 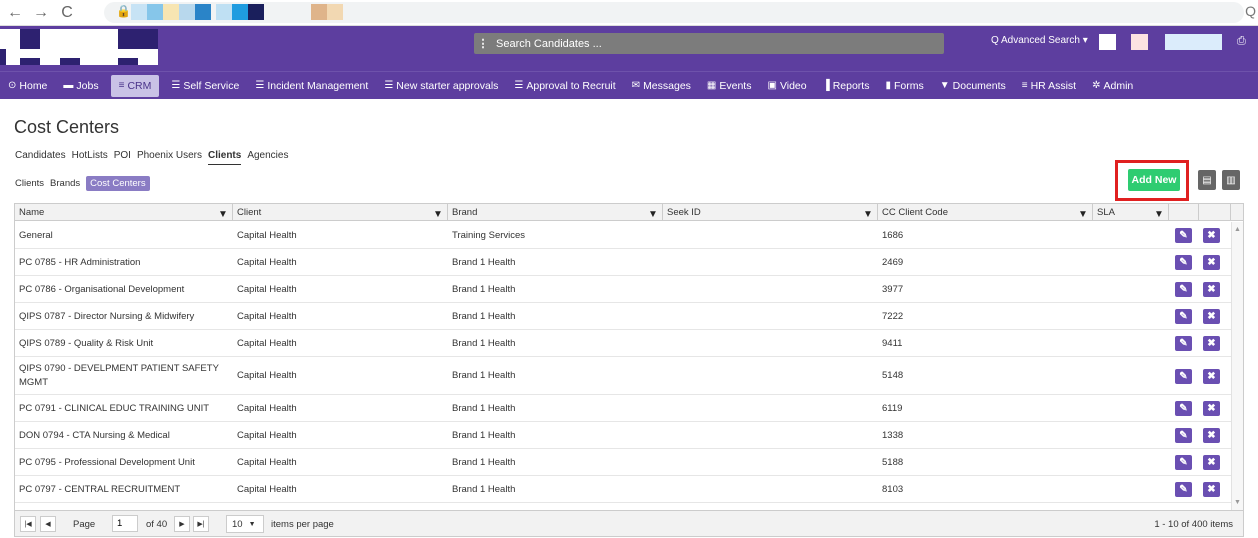 I want to click on nav-home: ⊙ Home, so click(x=27, y=86).